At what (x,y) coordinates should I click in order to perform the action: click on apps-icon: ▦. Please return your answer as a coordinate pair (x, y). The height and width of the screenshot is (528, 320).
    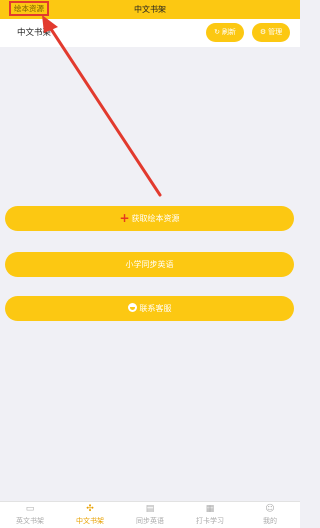
    Looking at the image, I should click on (210, 509).